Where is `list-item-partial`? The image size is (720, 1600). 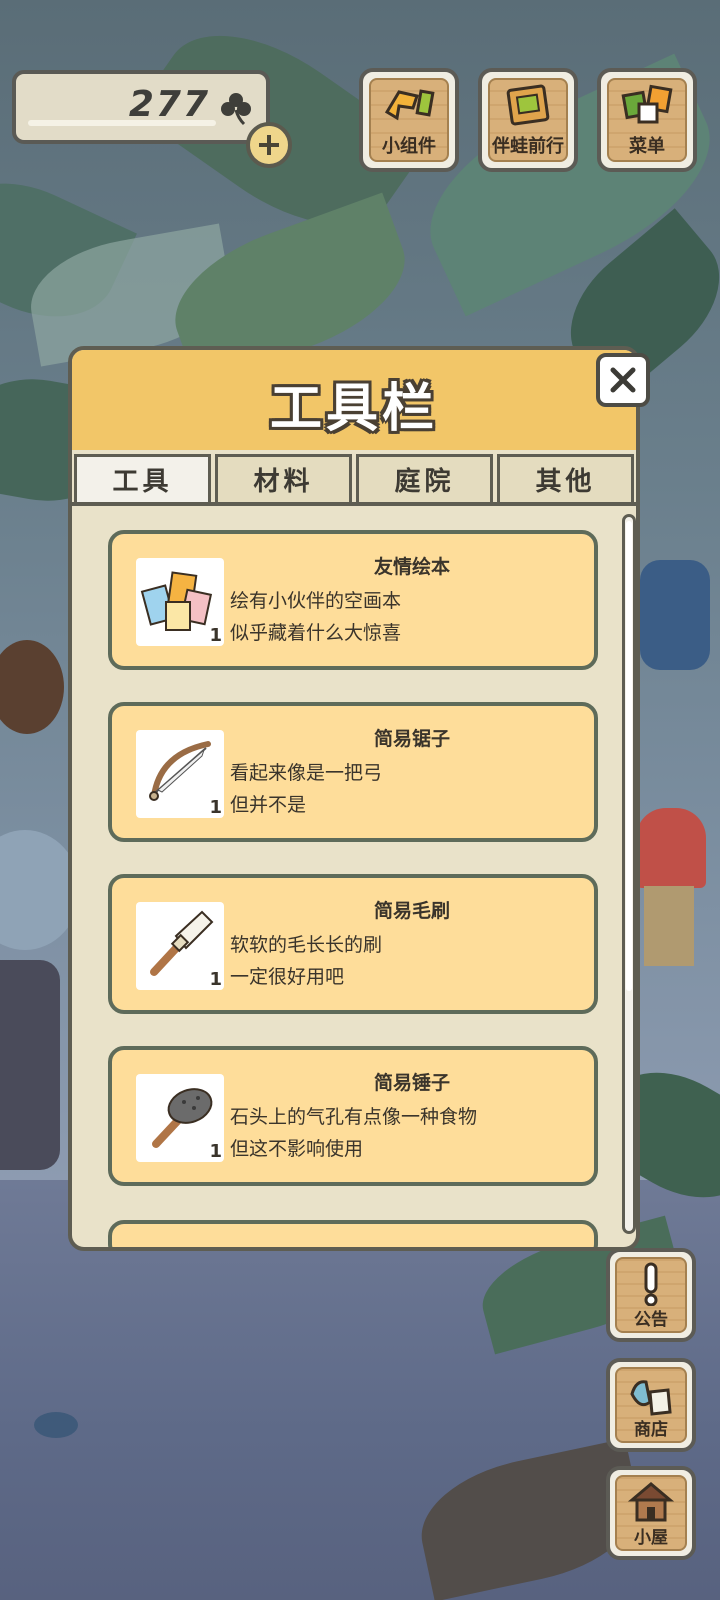
list-item-partial is located at coordinates (353, 1233).